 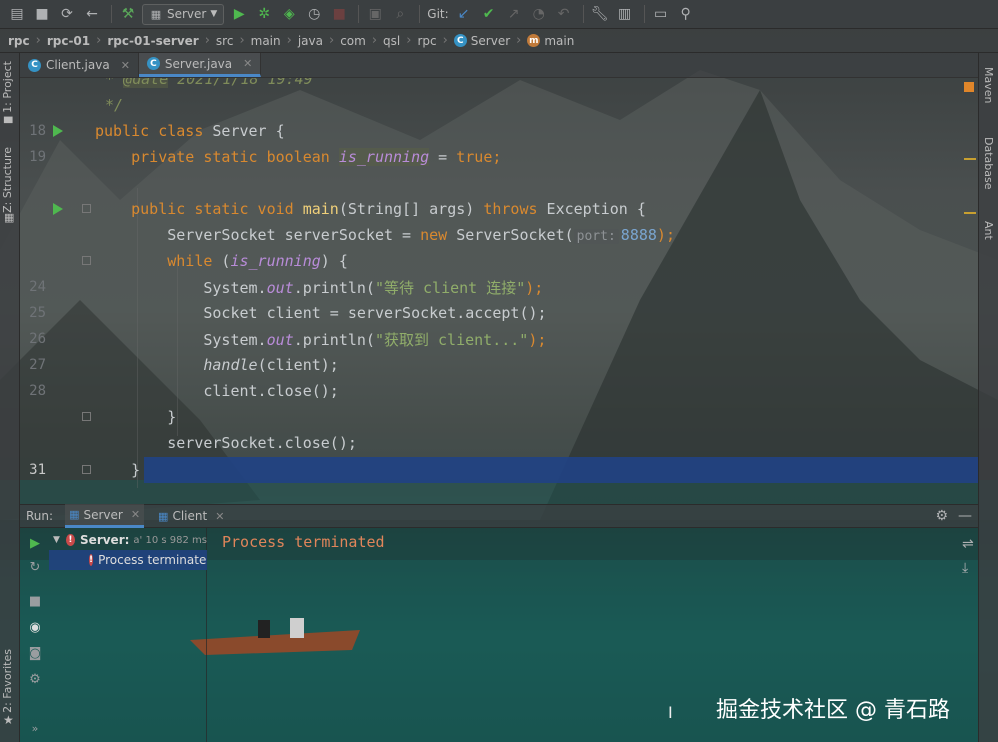 What do you see at coordinates (230, 365) in the screenshot?
I see `method-call: handle` at bounding box center [230, 365].